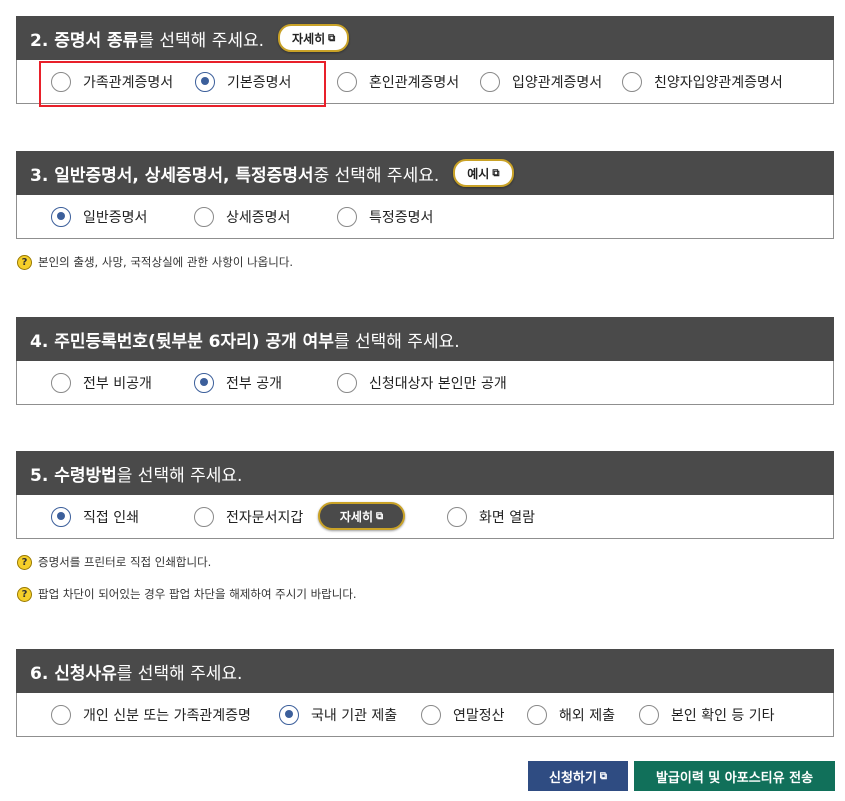  I want to click on option-domestic-institution: 국내 기관 제출, so click(338, 714).